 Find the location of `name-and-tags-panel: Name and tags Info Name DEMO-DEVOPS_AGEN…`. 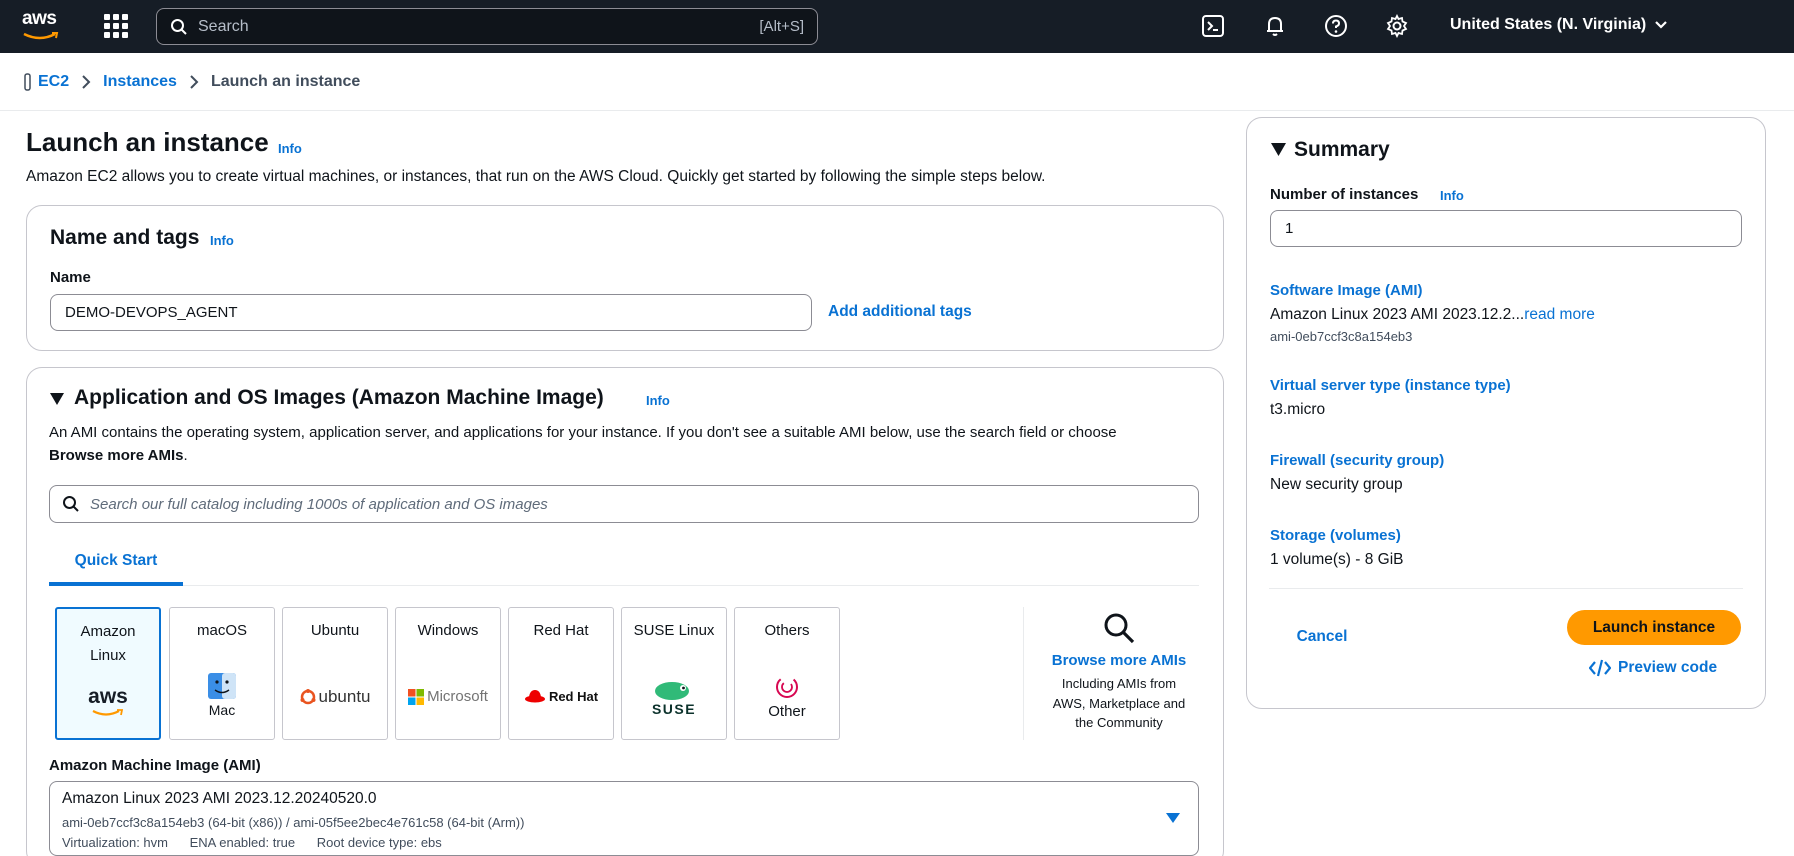

name-and-tags-panel: Name and tags Info Name DEMO-DEVOPS_AGEN… is located at coordinates (625, 278).